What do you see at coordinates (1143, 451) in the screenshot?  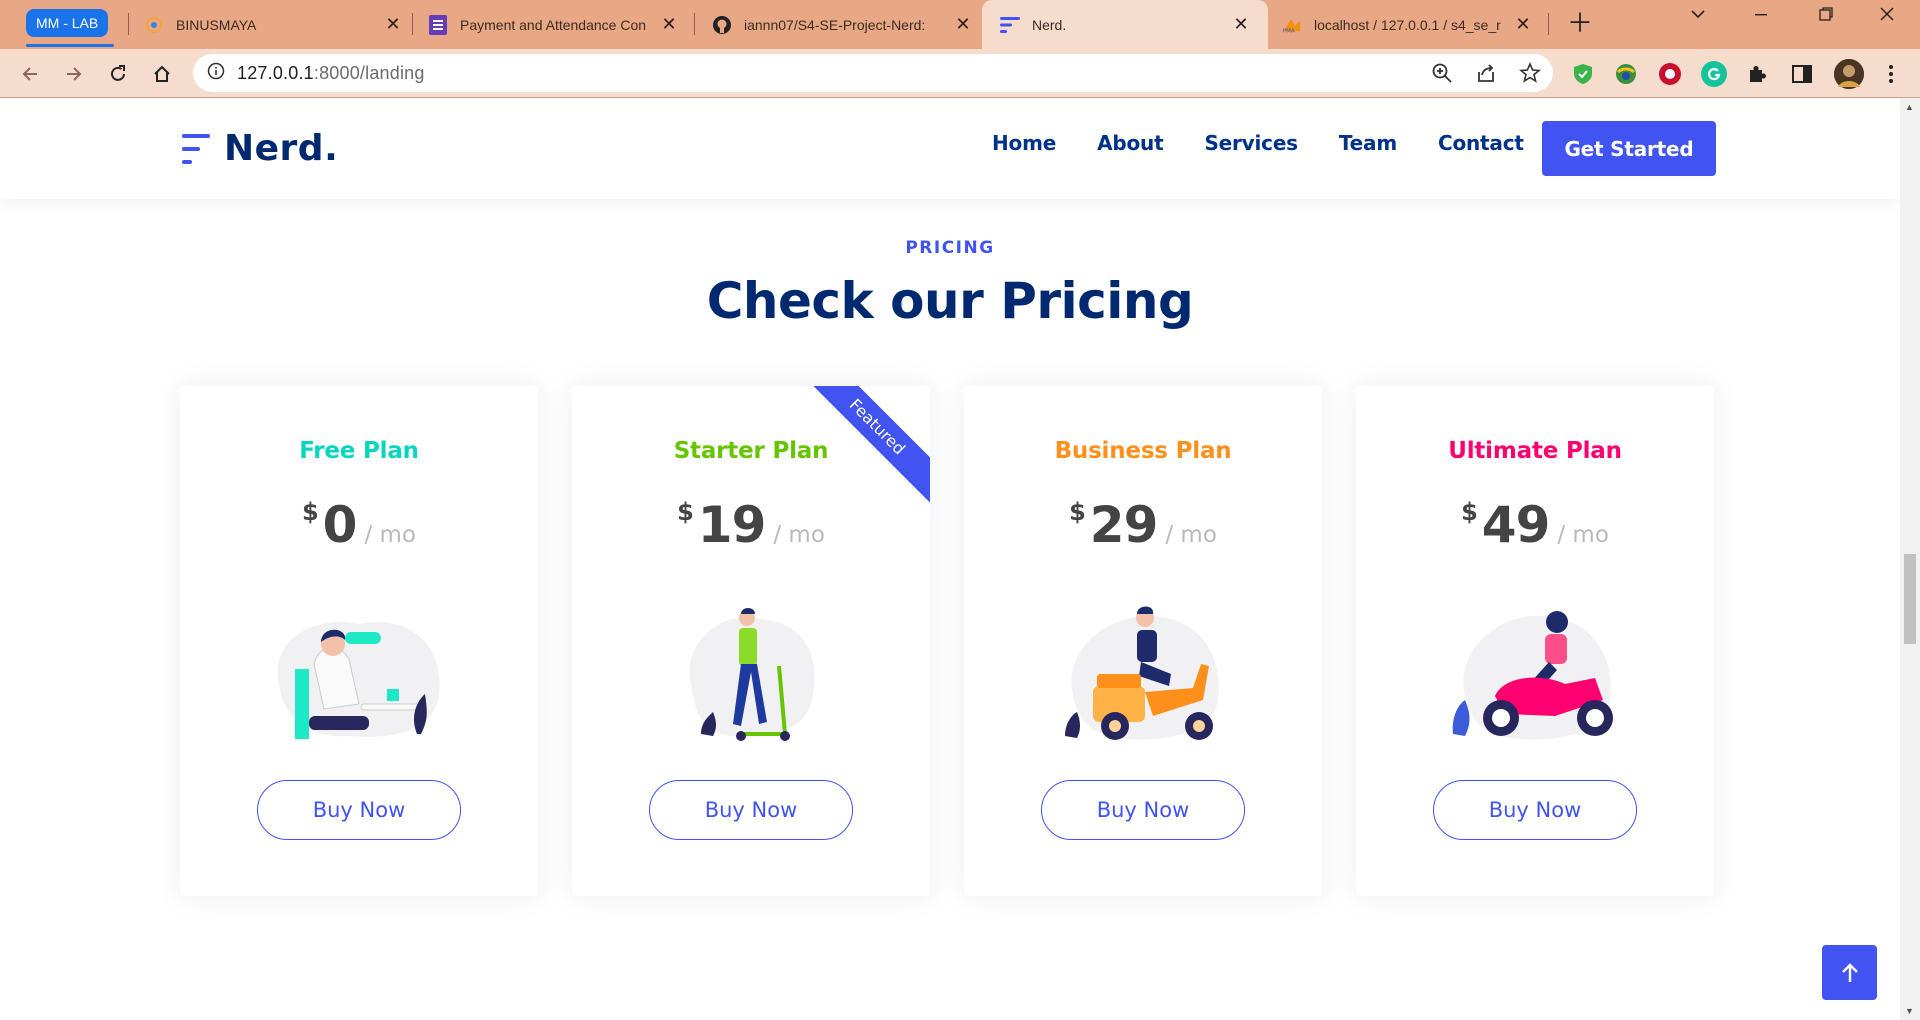 I see `plan-name: Business Plan` at bounding box center [1143, 451].